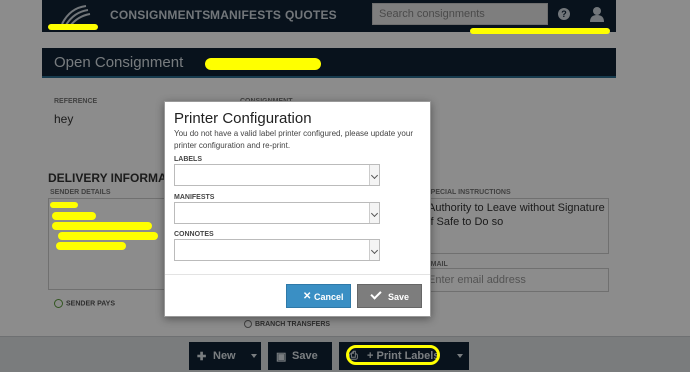 The height and width of the screenshot is (372, 690). I want to click on check-icon, so click(376, 294).